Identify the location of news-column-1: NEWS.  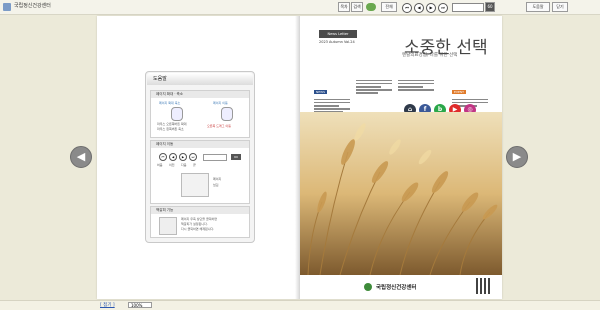
(332, 95).